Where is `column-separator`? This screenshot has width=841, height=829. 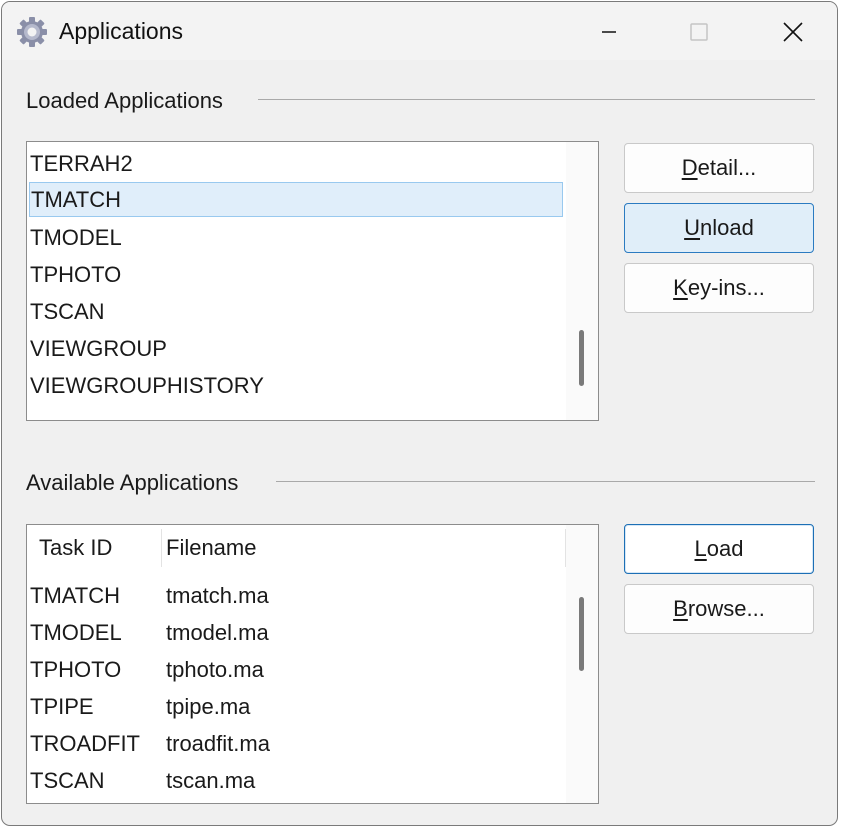
column-separator is located at coordinates (161, 548).